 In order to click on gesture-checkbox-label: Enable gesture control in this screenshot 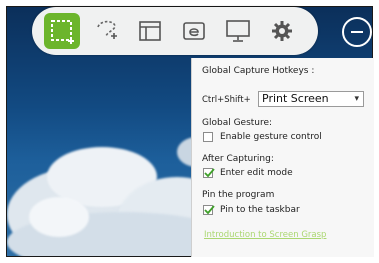, I will do `click(271, 137)`.